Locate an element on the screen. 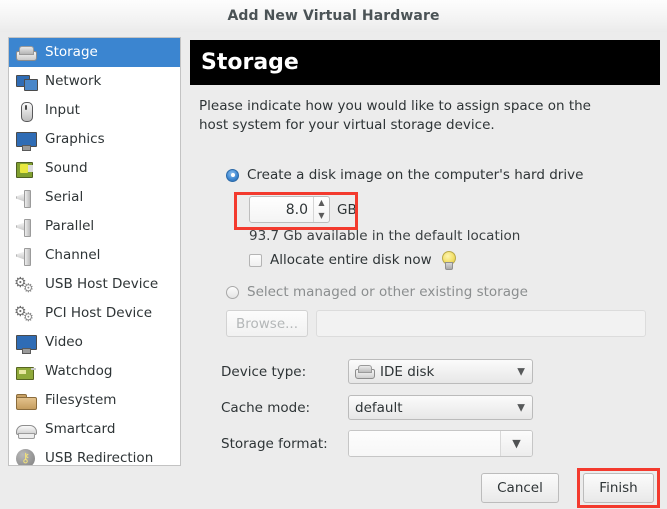 Image resolution: width=667 pixels, height=509 pixels. sidebar-item-pci-host-device: PCI Host Device is located at coordinates (94, 313).